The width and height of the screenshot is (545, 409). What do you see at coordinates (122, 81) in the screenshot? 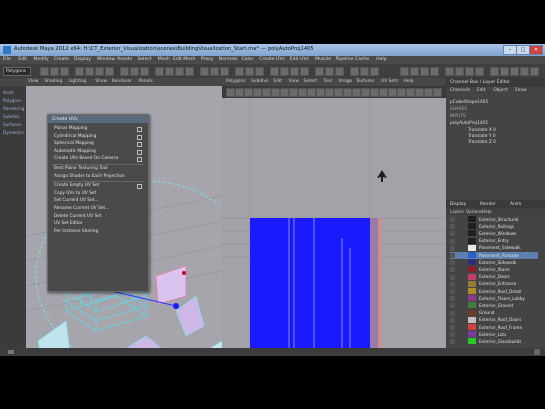
I see `viewport-menu-renderer: Renderer` at bounding box center [122, 81].